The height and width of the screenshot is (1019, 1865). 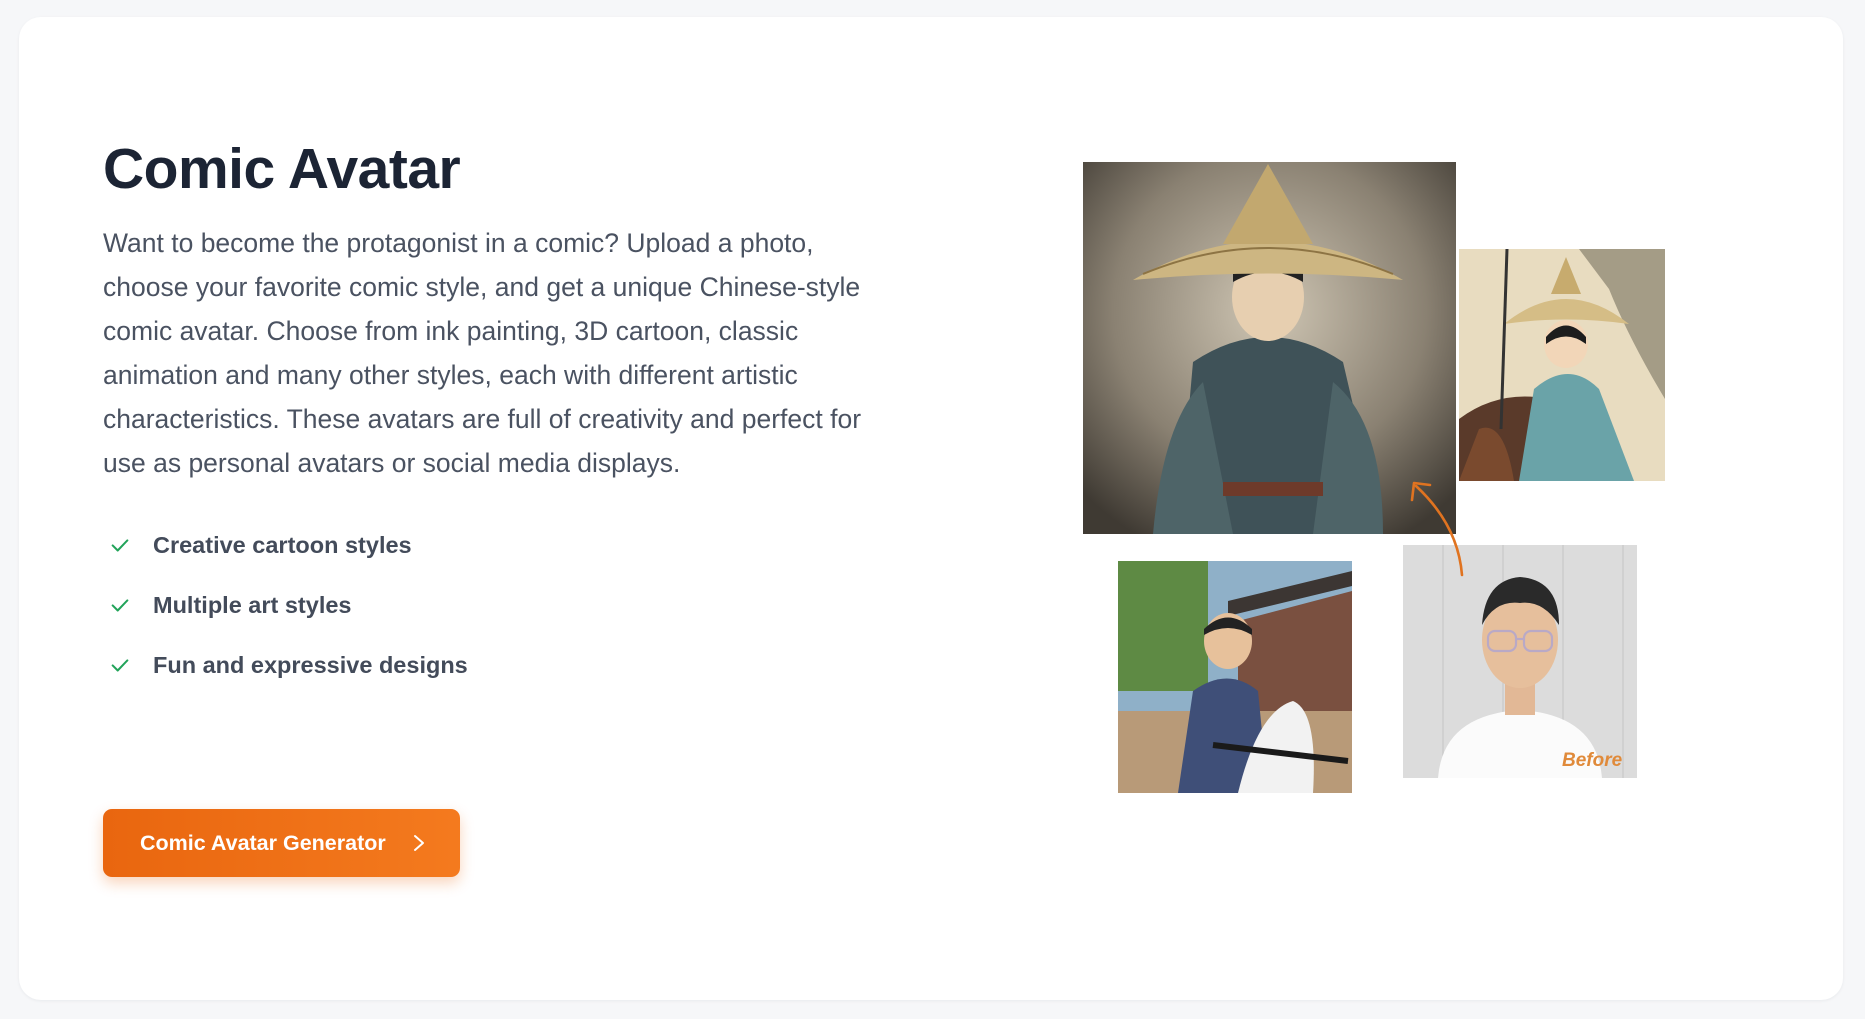 What do you see at coordinates (1592, 760) in the screenshot?
I see `before-label: Before` at bounding box center [1592, 760].